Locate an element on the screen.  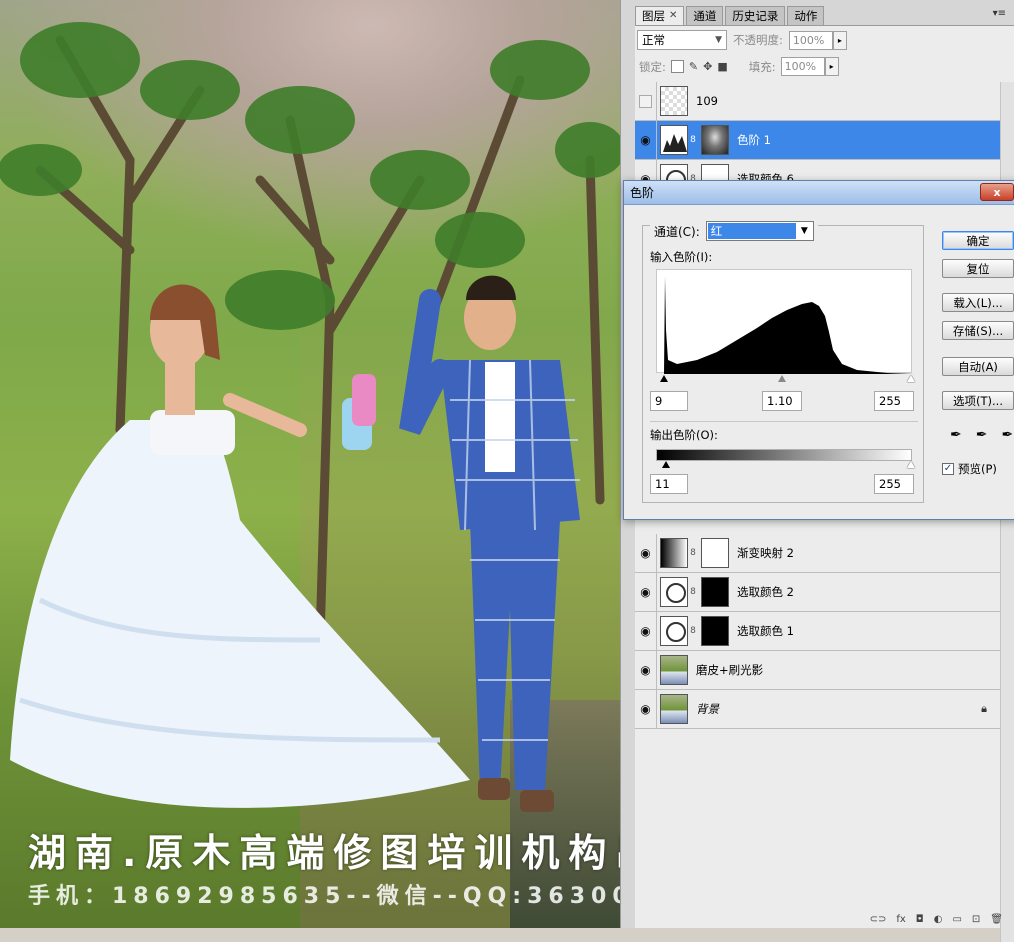
fill-field: 100% ▸ is located at coordinates (809, 66).